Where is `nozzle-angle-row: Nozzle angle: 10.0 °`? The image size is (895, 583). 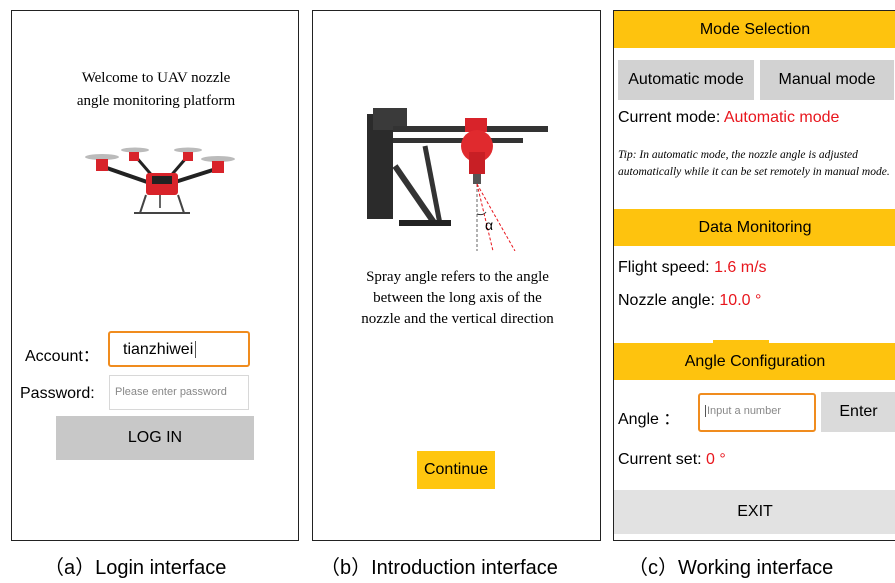
nozzle-angle-row: Nozzle angle: 10.0 ° is located at coordinates (689, 301).